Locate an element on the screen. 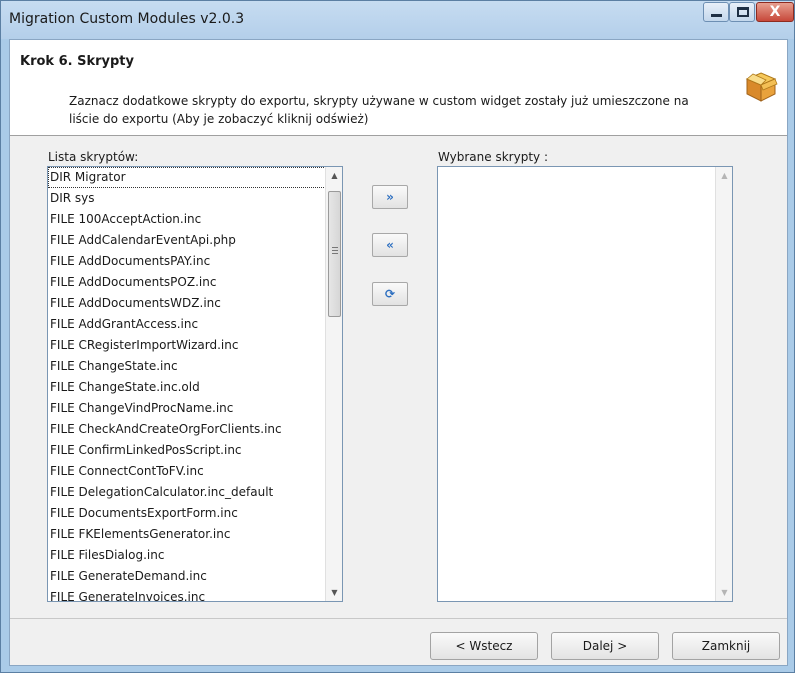 This screenshot has height=673, width=795. list-item: FILE DocumentsExportForm.inc is located at coordinates (187, 513).